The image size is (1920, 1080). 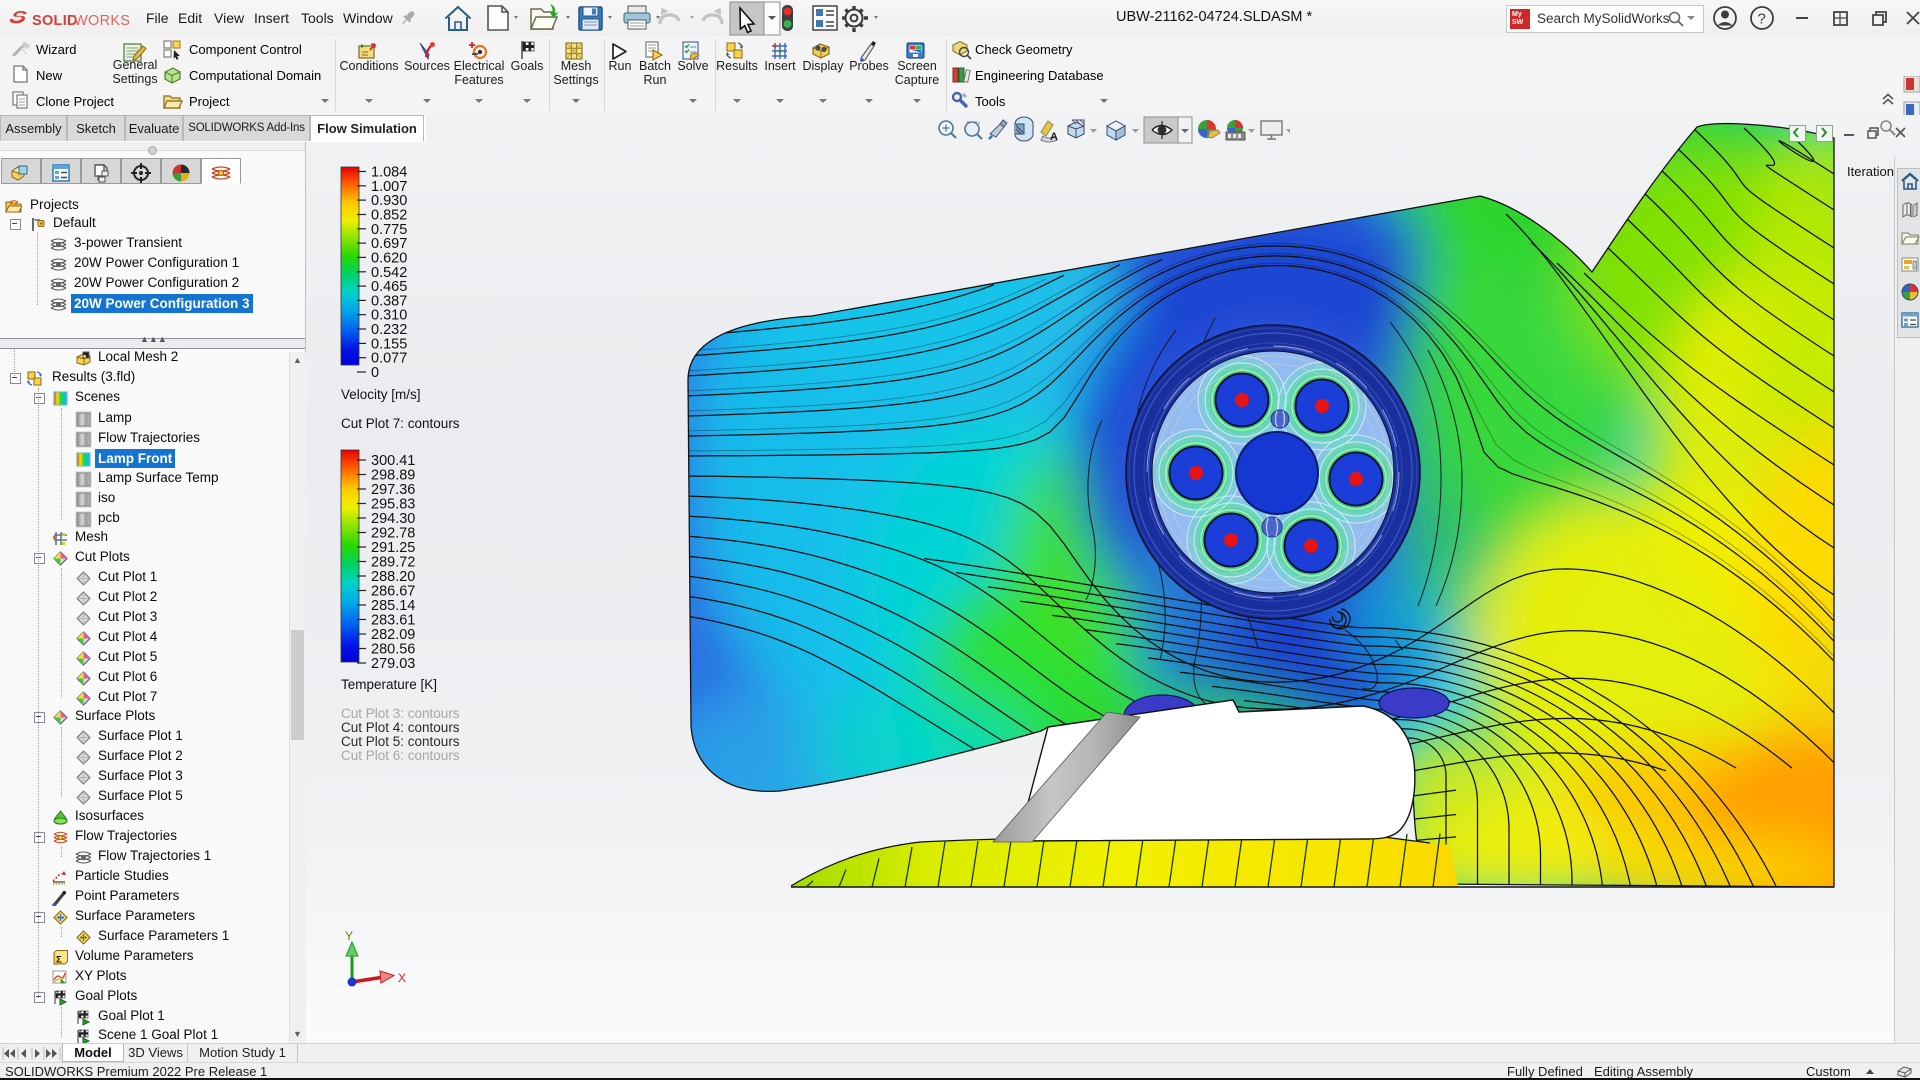 What do you see at coordinates (400, 727) in the screenshot?
I see `svg-text: Cut Plot 4: contours` at bounding box center [400, 727].